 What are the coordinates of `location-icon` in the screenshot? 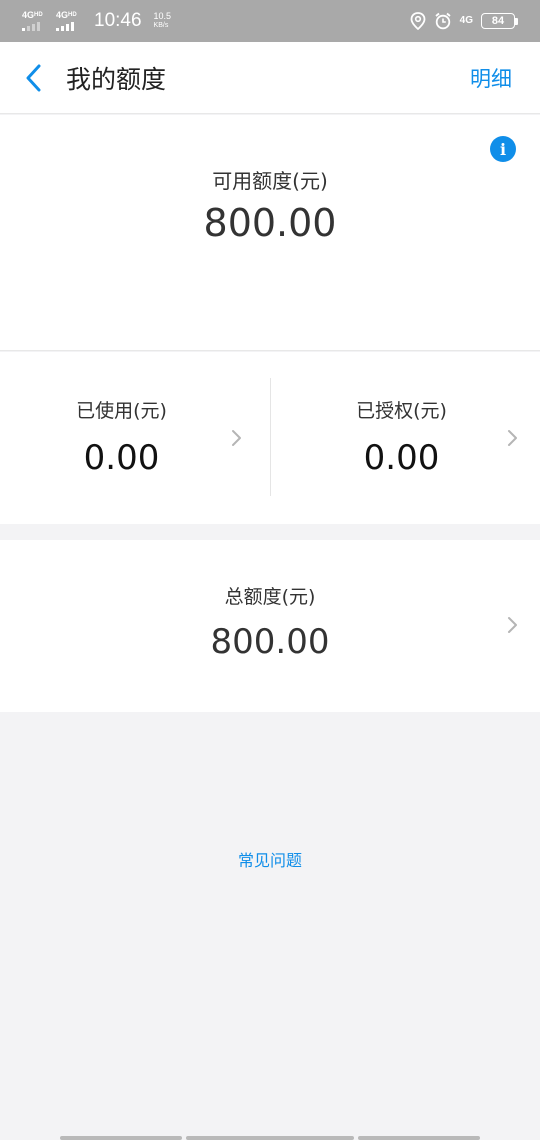 It's located at (418, 21).